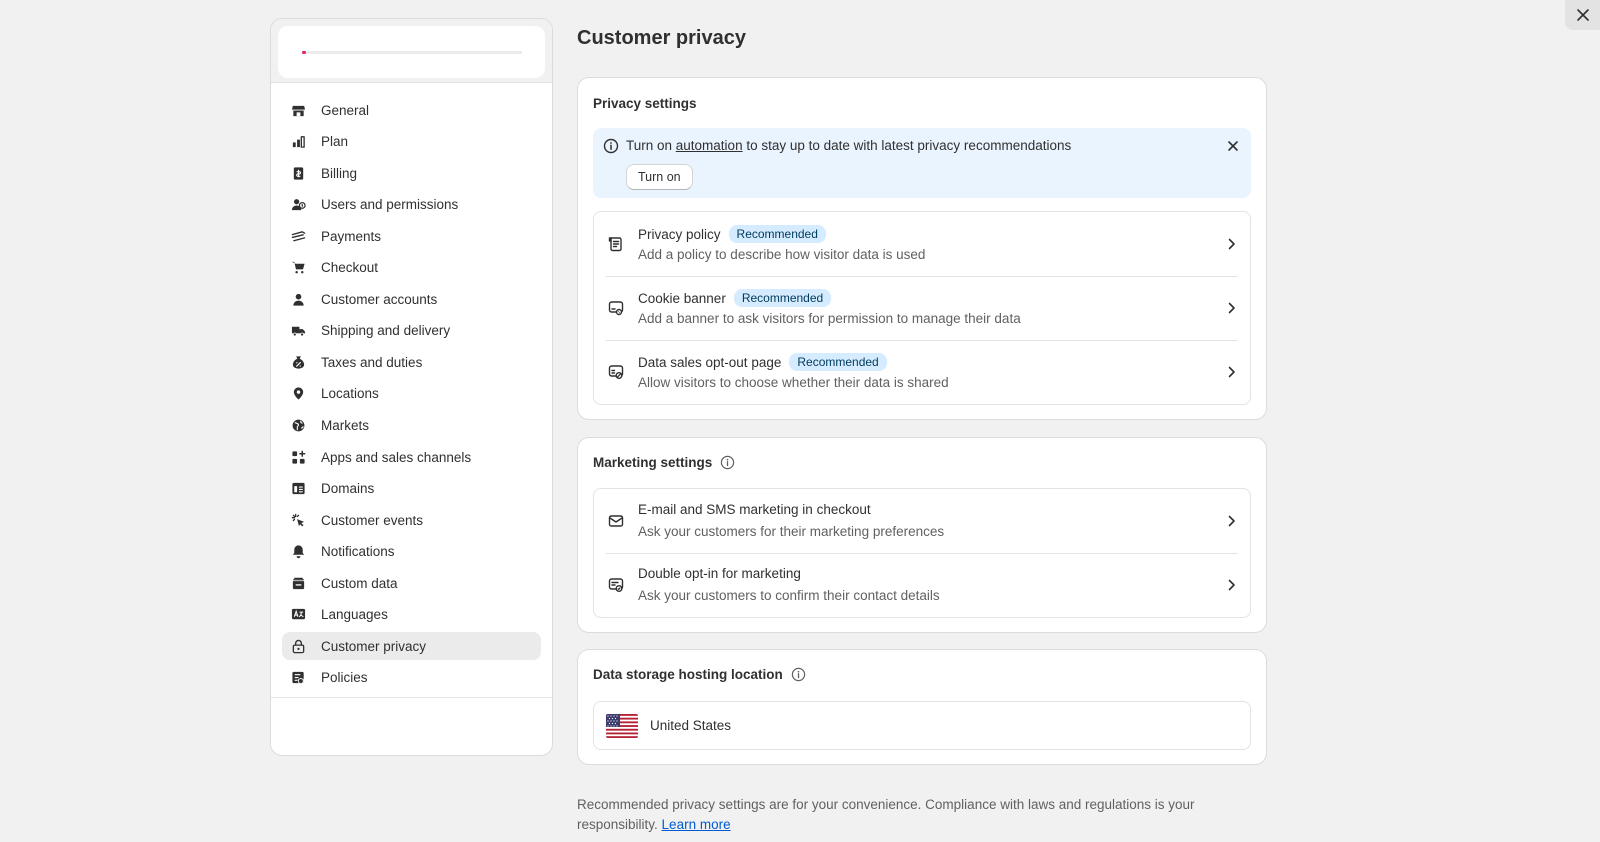 Image resolution: width=1600 pixels, height=842 pixels. Describe the element at coordinates (411, 236) in the screenshot. I see `sidebar-item-payments: Payments` at that location.